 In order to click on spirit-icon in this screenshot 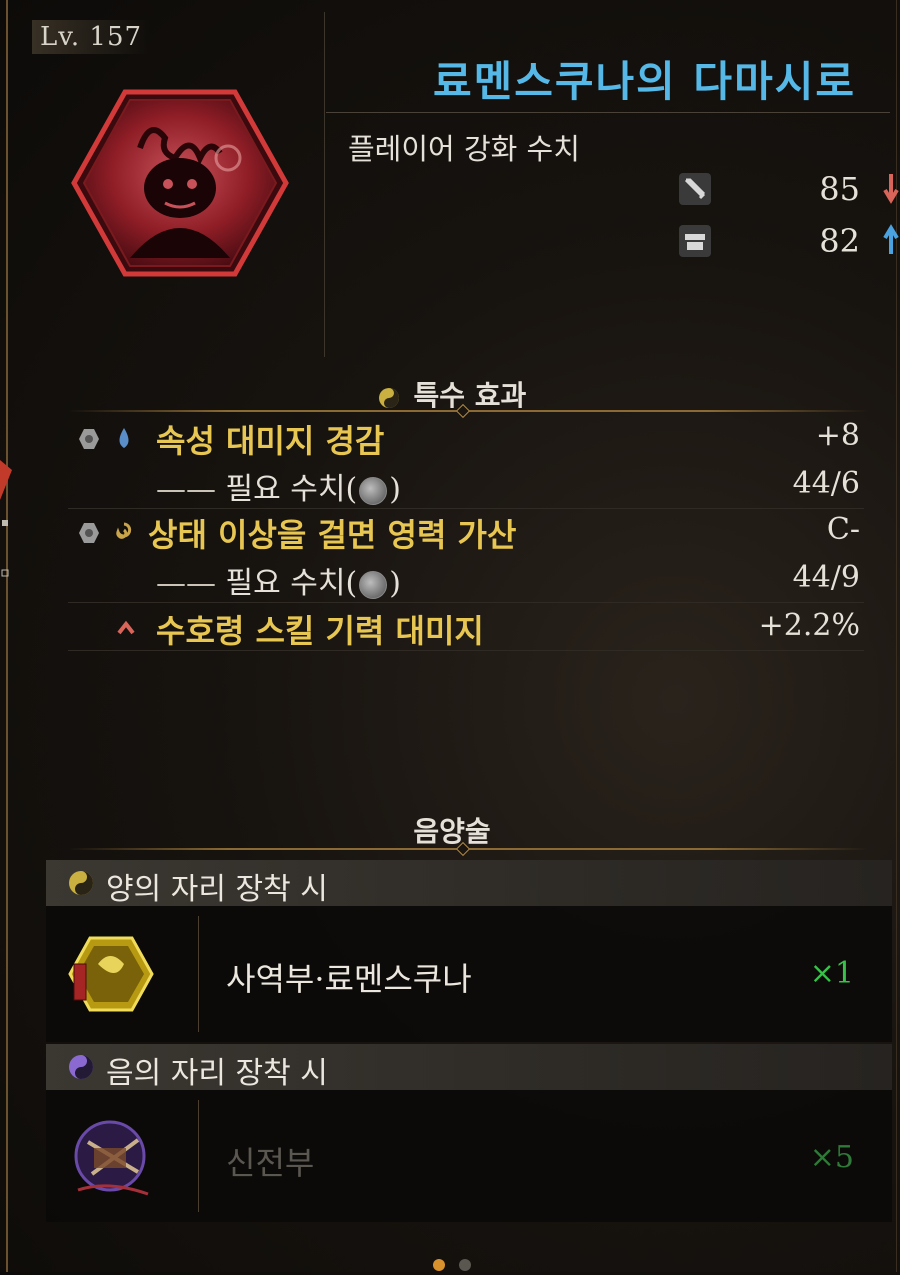, I will do `click(124, 530)`.